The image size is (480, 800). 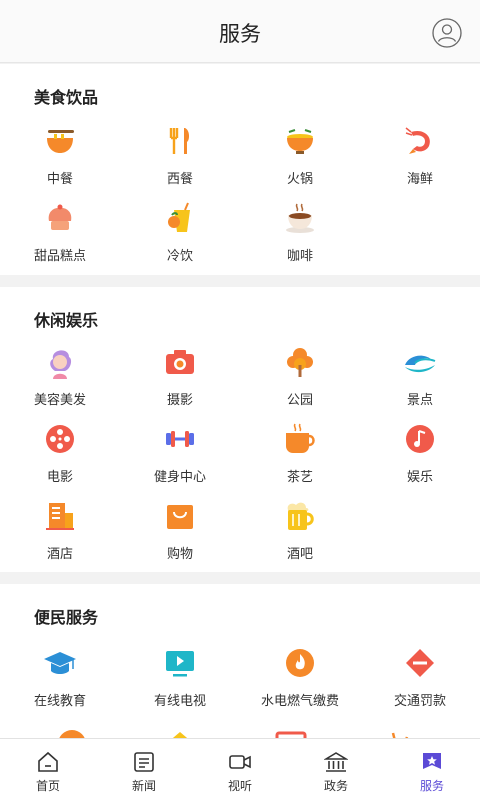 What do you see at coordinates (180, 239) in the screenshot?
I see `service-item-cold-drink: 冷饮` at bounding box center [180, 239].